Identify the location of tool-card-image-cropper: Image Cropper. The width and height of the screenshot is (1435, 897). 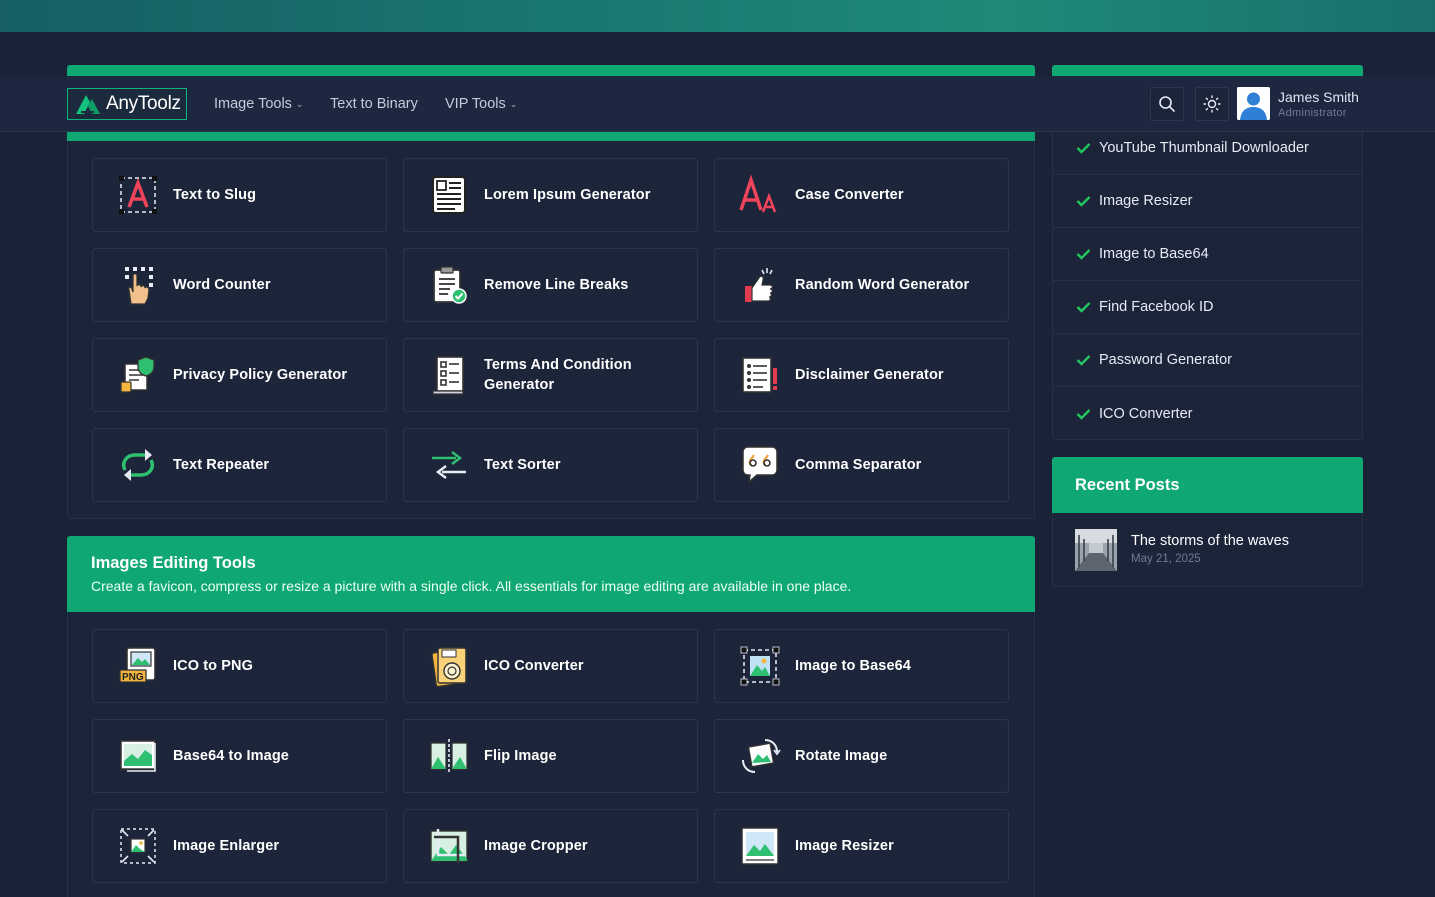
(550, 846).